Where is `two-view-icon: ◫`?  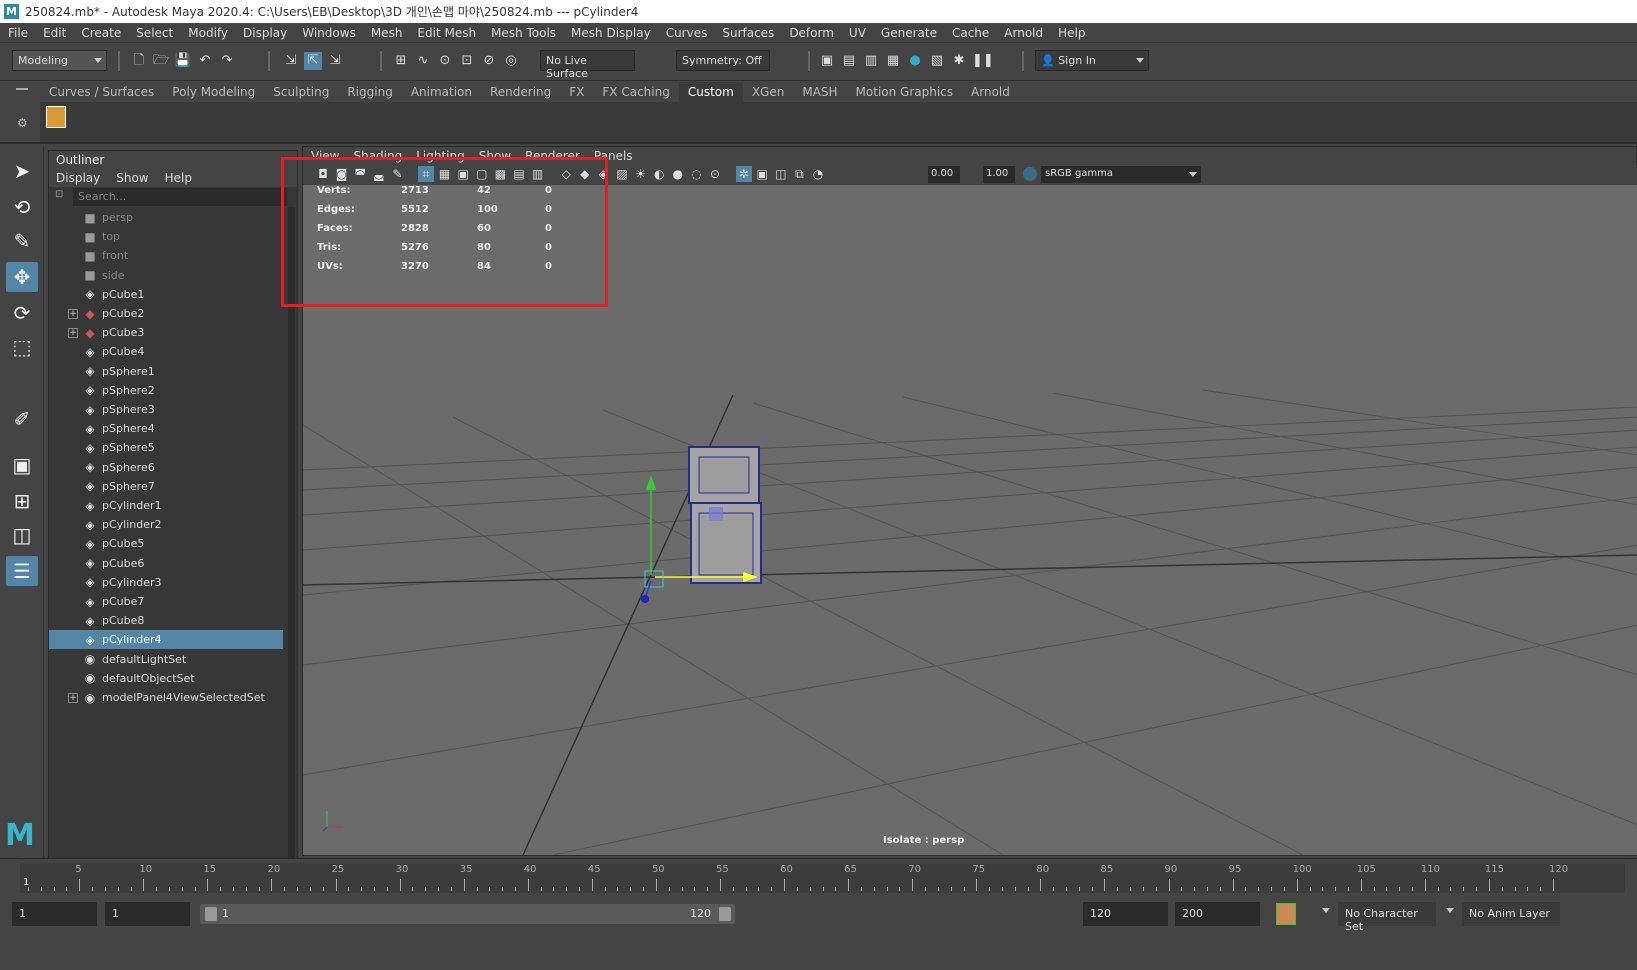
two-view-icon: ◫ is located at coordinates (22, 535).